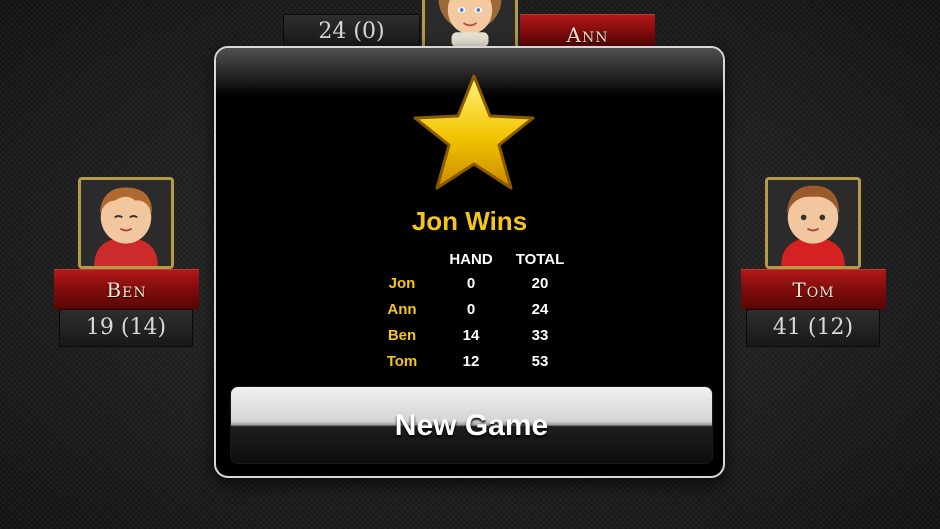 The height and width of the screenshot is (529, 940). Describe the element at coordinates (813, 289) in the screenshot. I see `player-name-tom: Tom` at that location.